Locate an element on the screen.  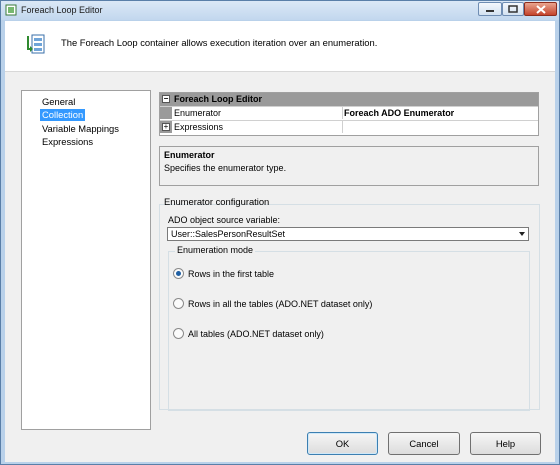
close-icon is located at coordinates (540, 9).